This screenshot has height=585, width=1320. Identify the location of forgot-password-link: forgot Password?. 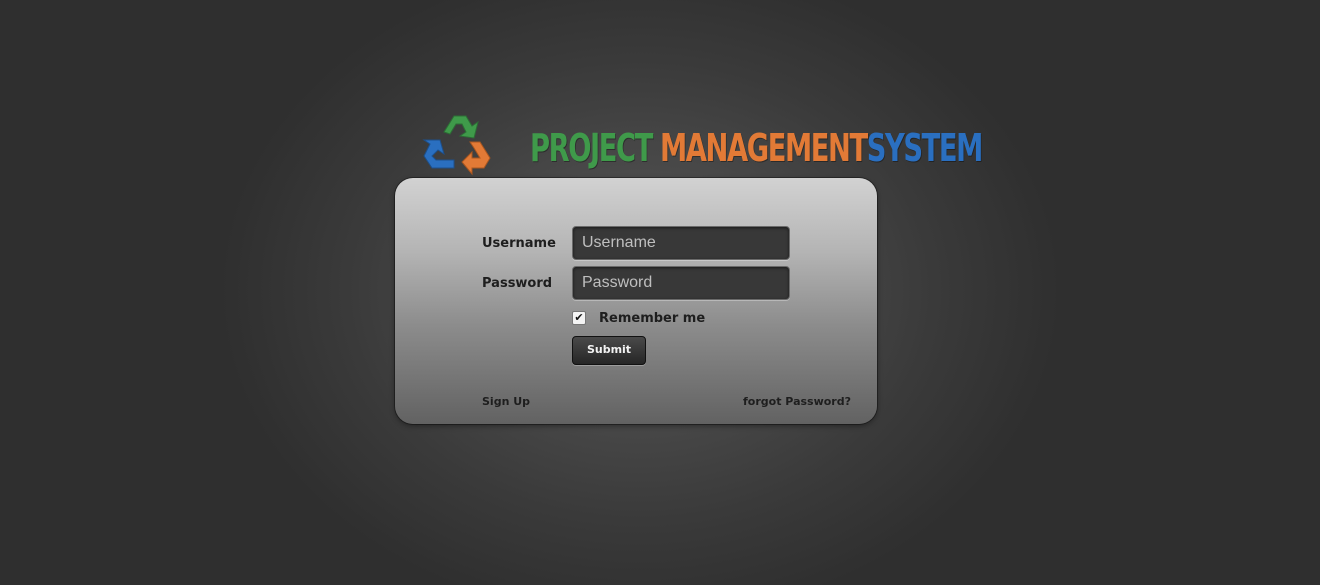
(797, 401).